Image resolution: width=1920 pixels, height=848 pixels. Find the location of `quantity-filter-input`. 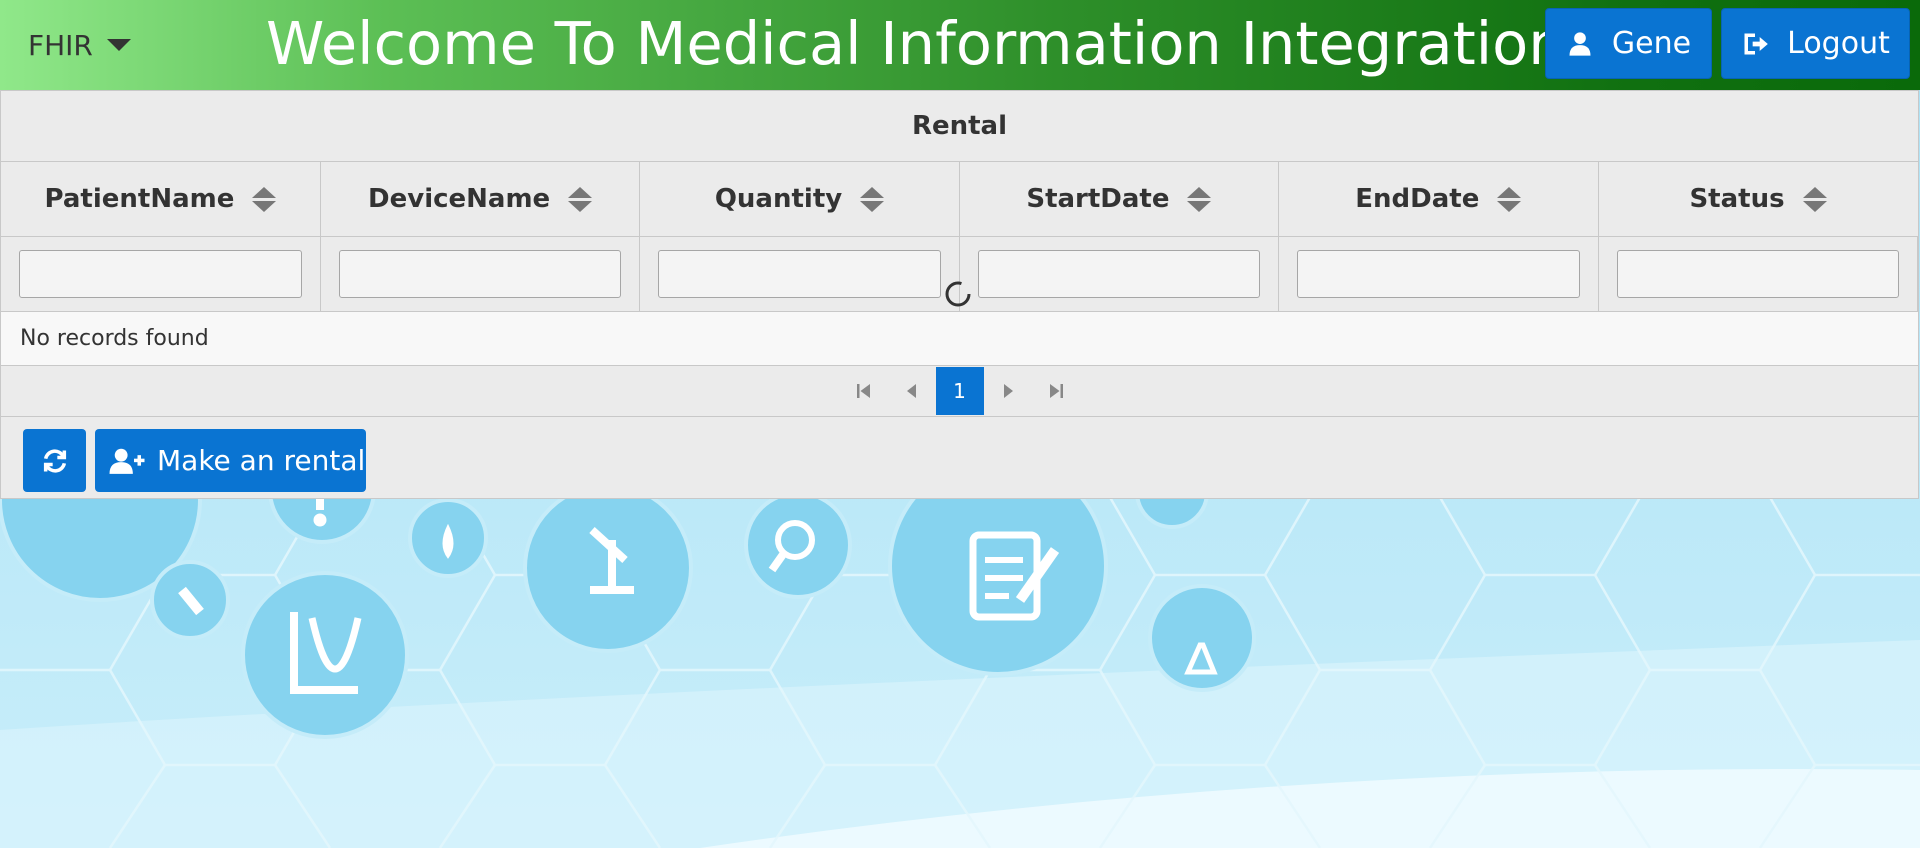

quantity-filter-input is located at coordinates (799, 274).